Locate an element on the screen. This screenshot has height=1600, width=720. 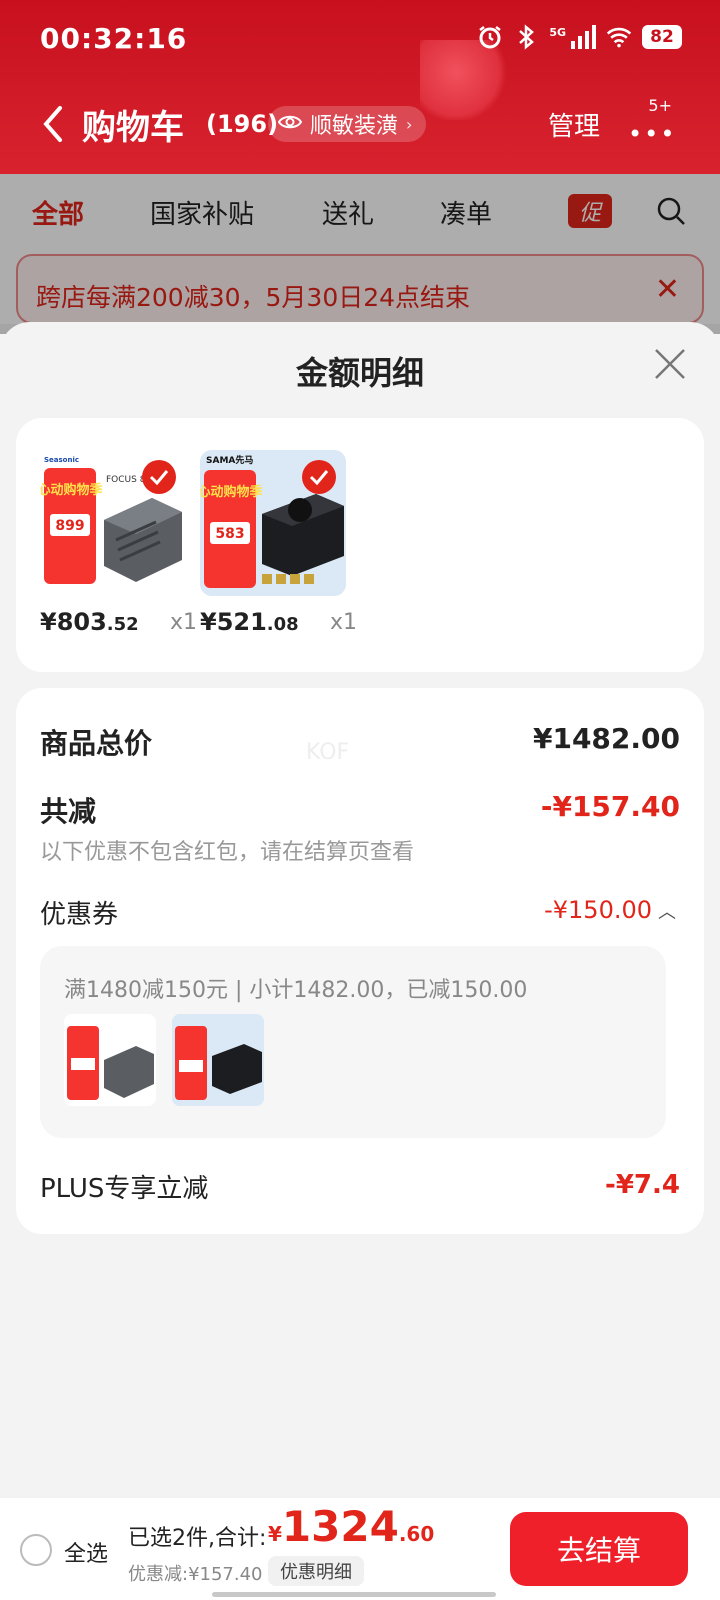
selected-summary: 已选2件,合计: is located at coordinates (197, 1538).